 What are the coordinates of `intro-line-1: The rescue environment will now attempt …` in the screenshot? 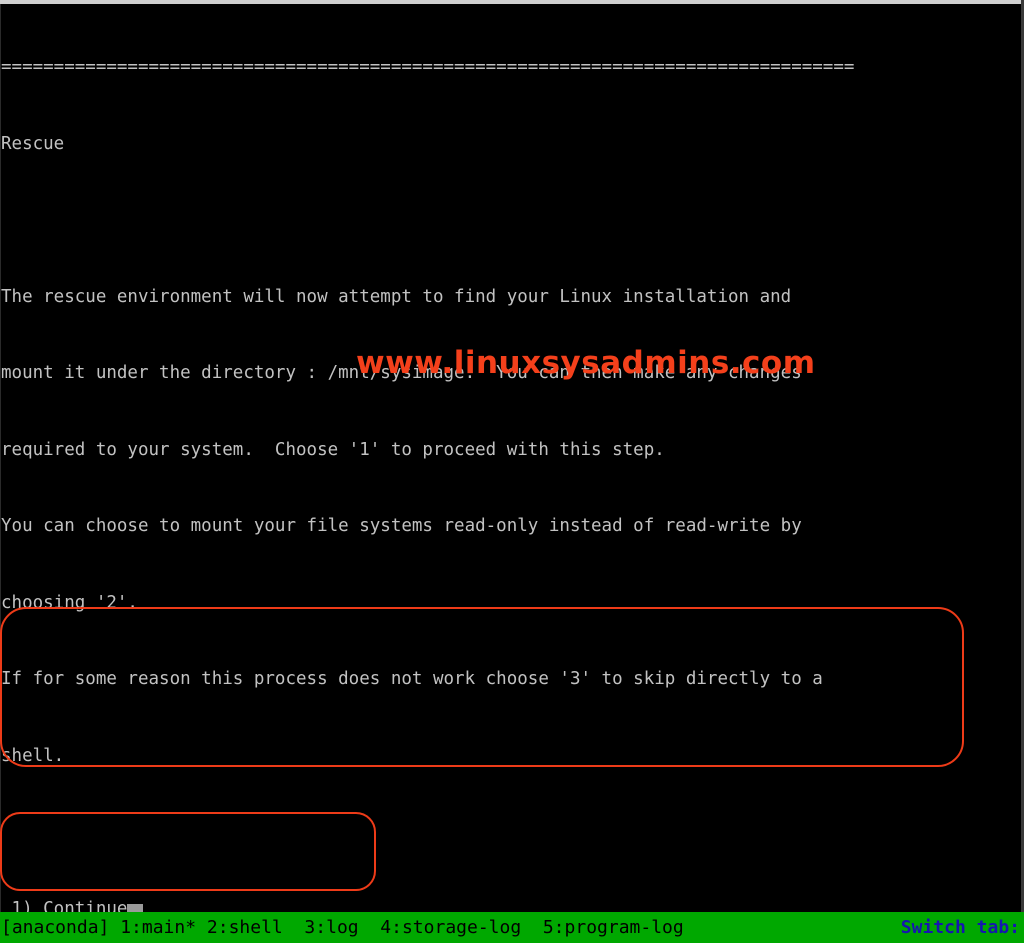 It's located at (396, 296).